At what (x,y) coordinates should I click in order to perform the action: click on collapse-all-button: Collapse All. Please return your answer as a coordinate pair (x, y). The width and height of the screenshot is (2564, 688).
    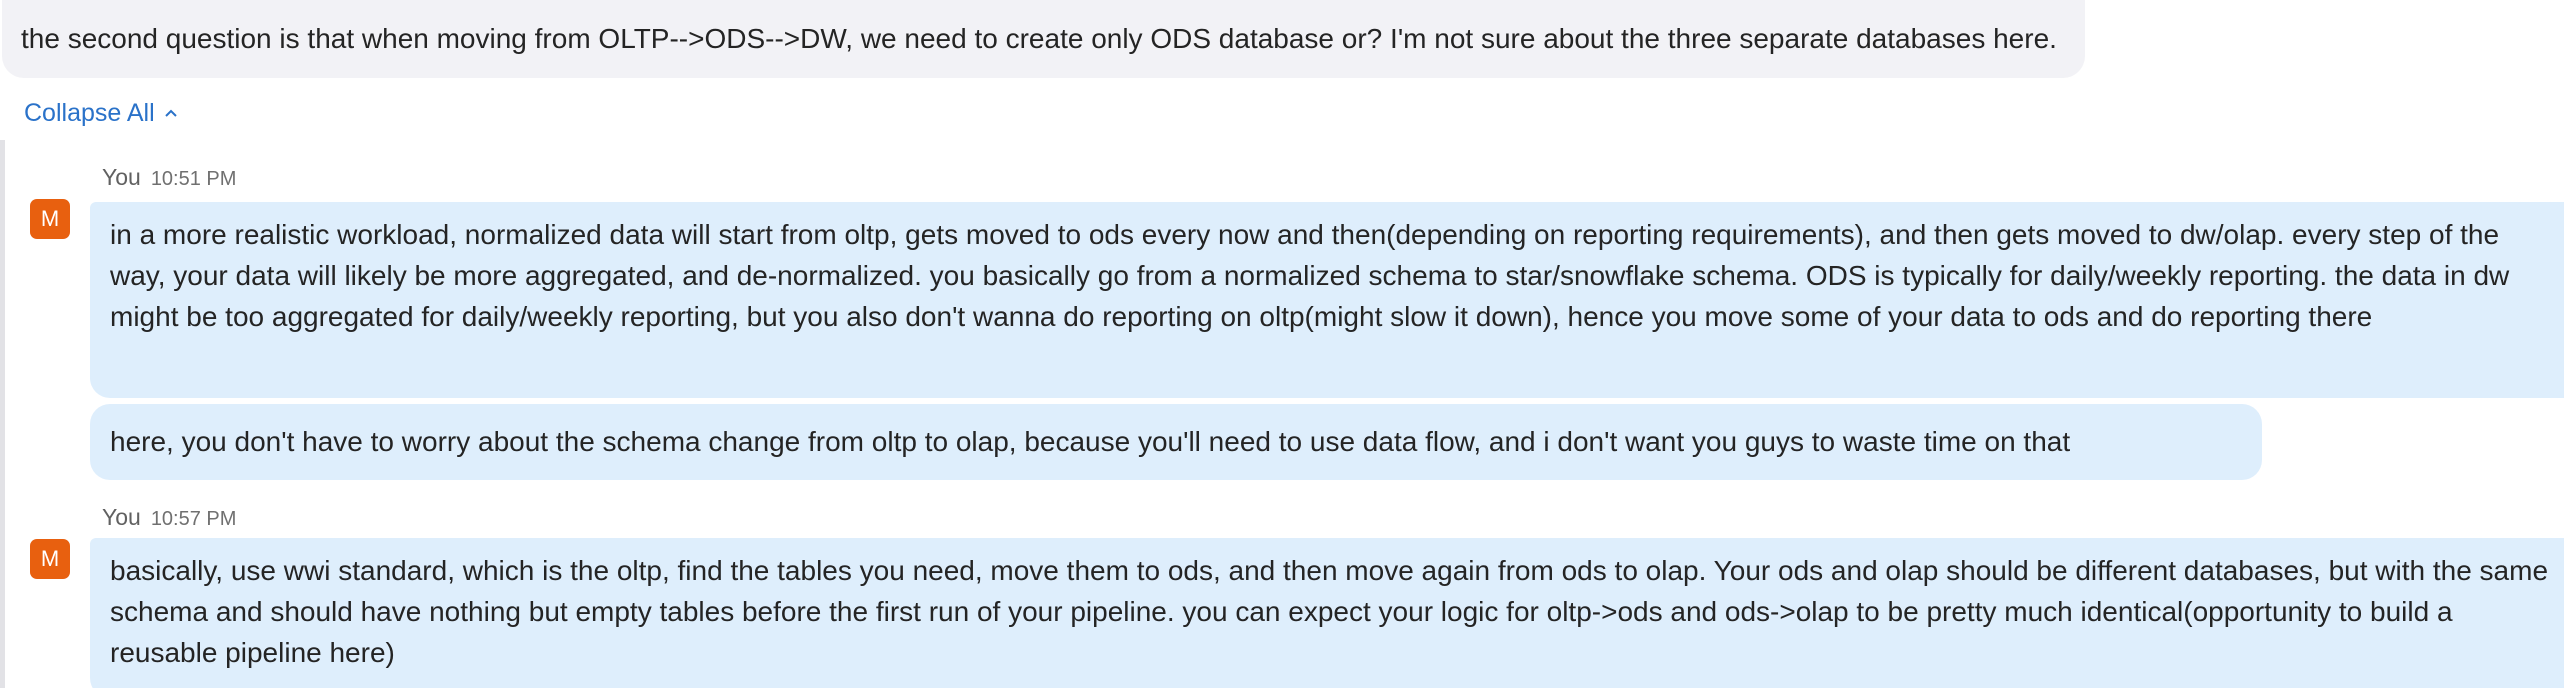
    Looking at the image, I should click on (100, 113).